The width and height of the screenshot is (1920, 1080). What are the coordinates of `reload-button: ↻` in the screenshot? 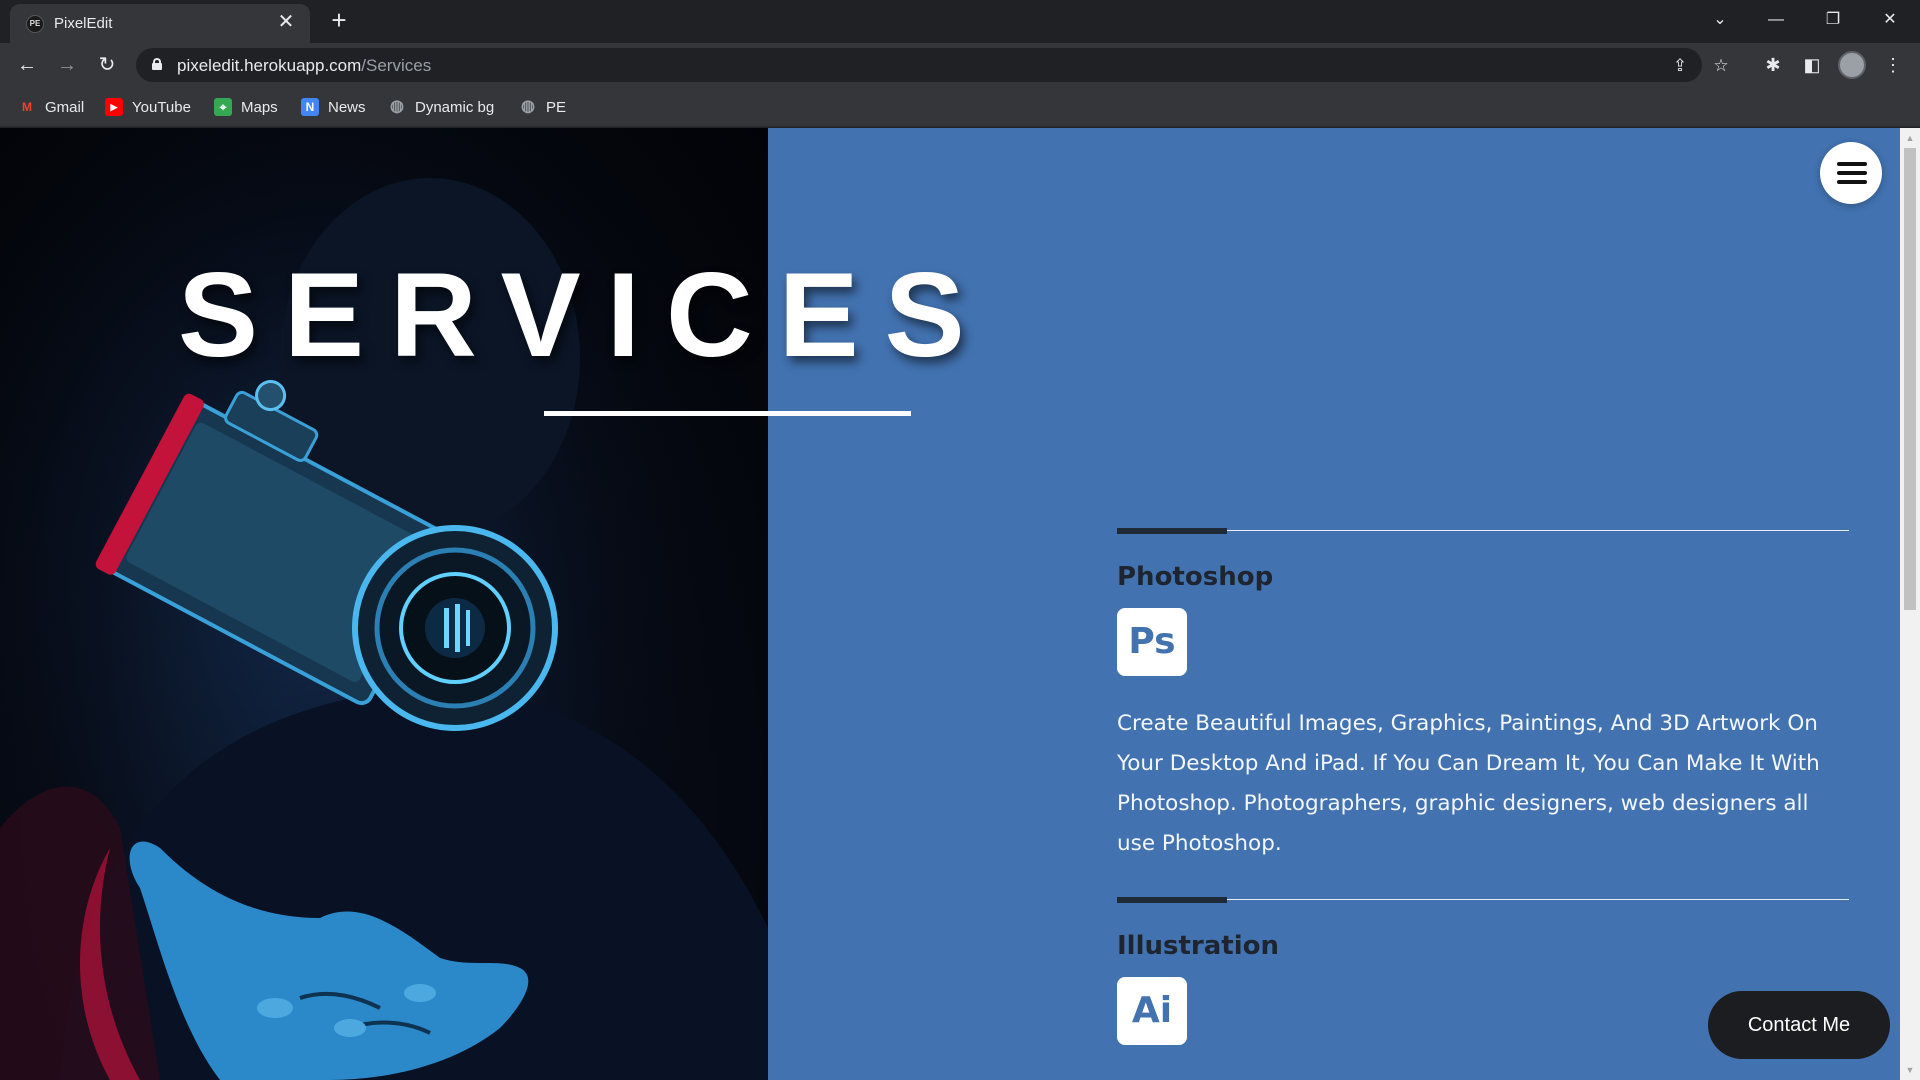 It's located at (107, 65).